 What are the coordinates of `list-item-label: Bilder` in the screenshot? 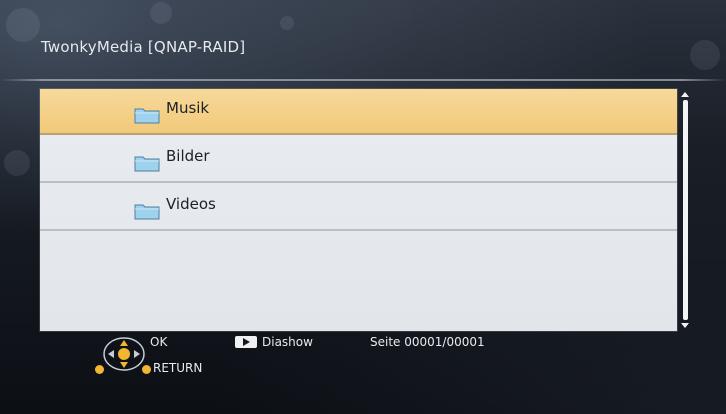 It's located at (188, 156).